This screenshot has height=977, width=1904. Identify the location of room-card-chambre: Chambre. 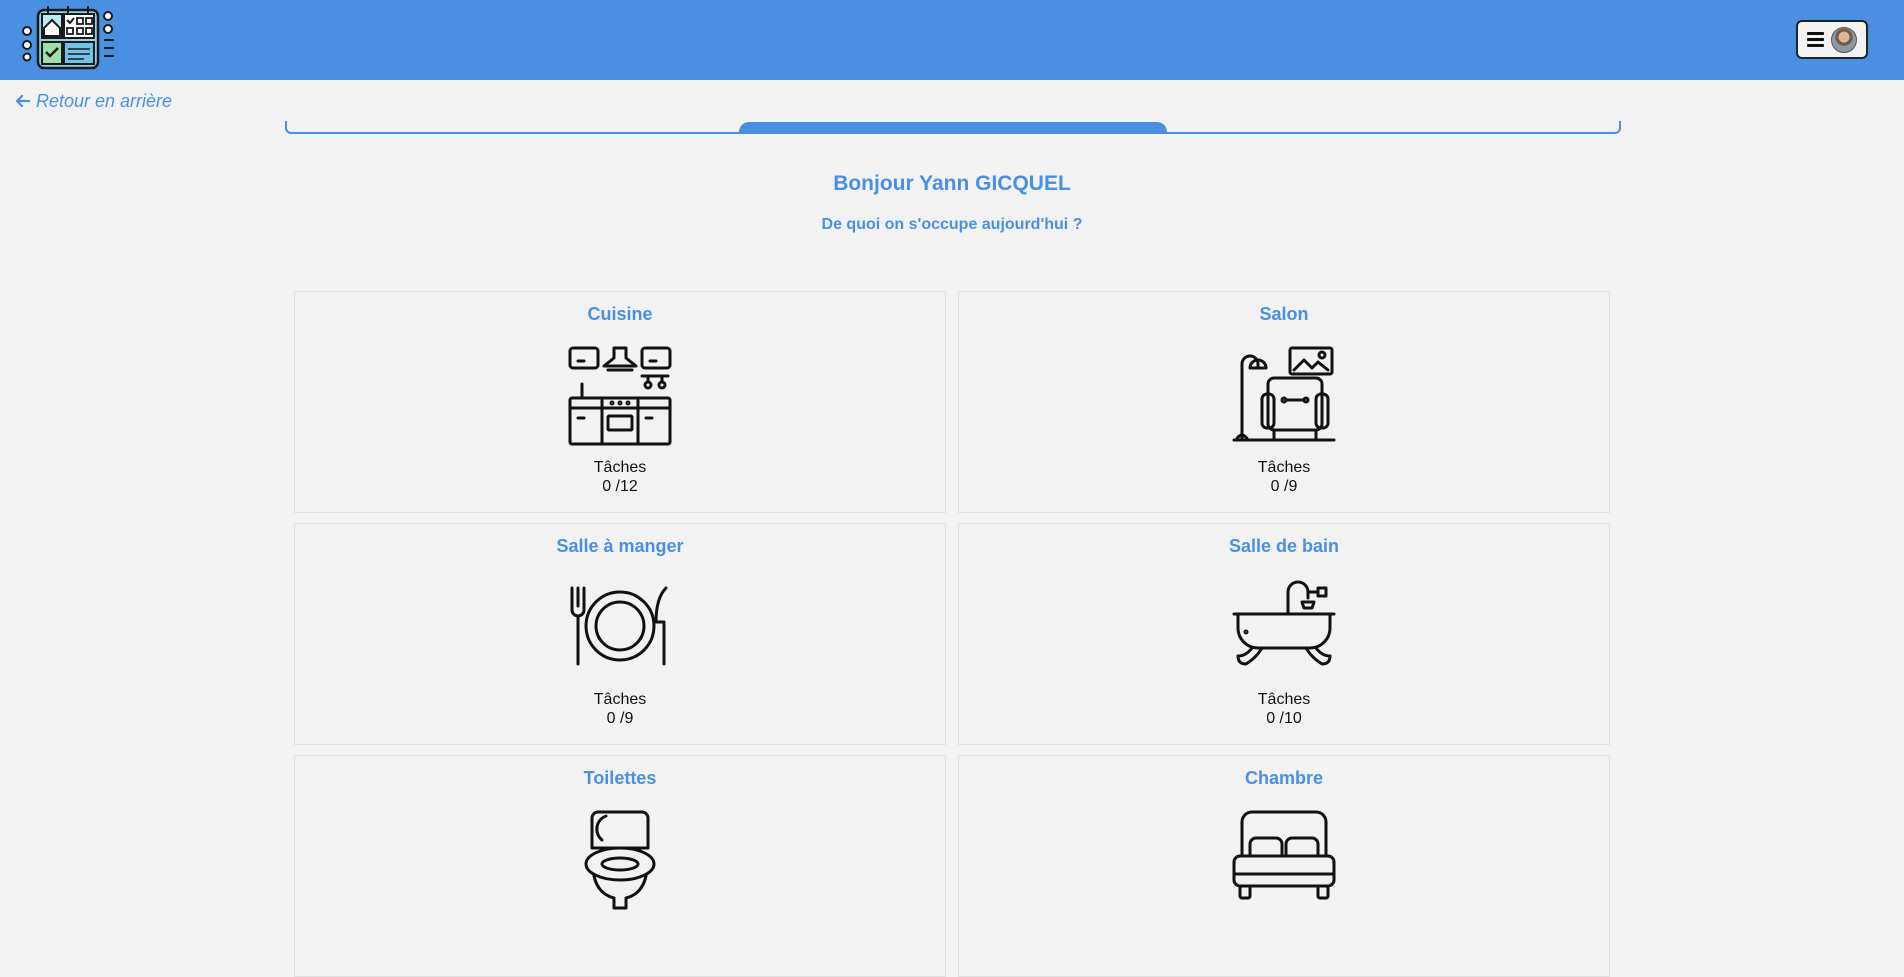
(1284, 866).